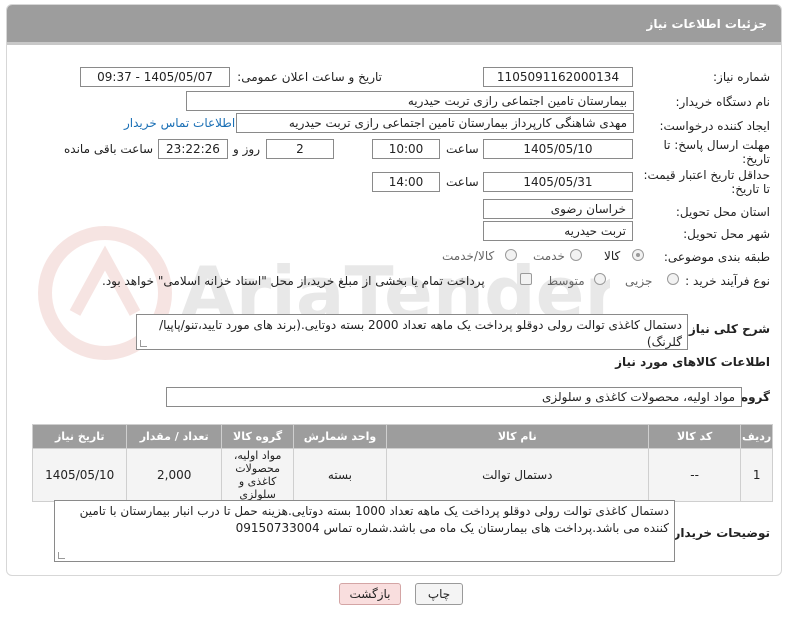 This screenshot has width=788, height=619. Describe the element at coordinates (612, 256) in the screenshot. I see `category-option-goods: کالا` at that location.